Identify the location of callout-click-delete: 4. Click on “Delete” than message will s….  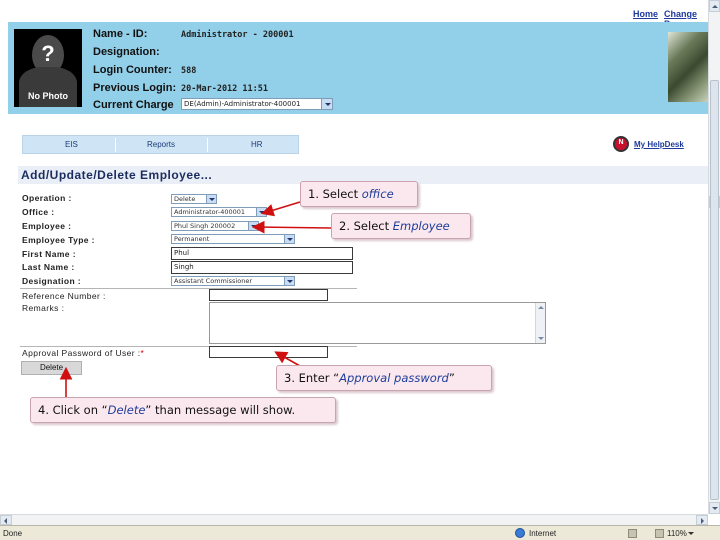
(183, 410).